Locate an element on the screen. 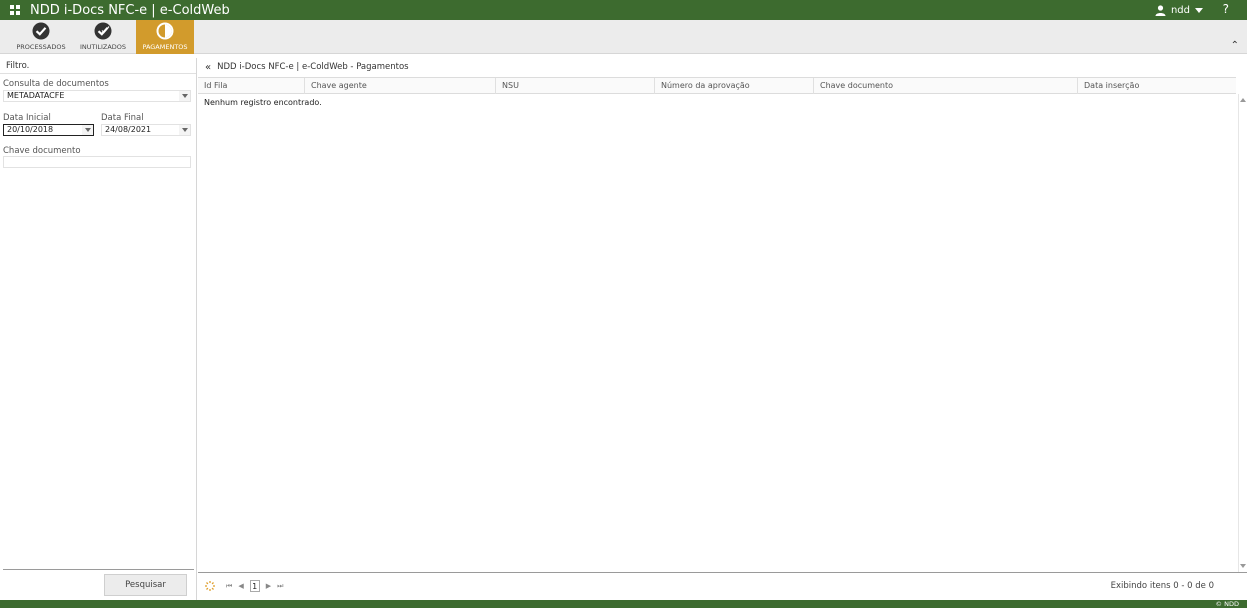 The height and width of the screenshot is (608, 1247). footer: © NDD is located at coordinates (623, 604).